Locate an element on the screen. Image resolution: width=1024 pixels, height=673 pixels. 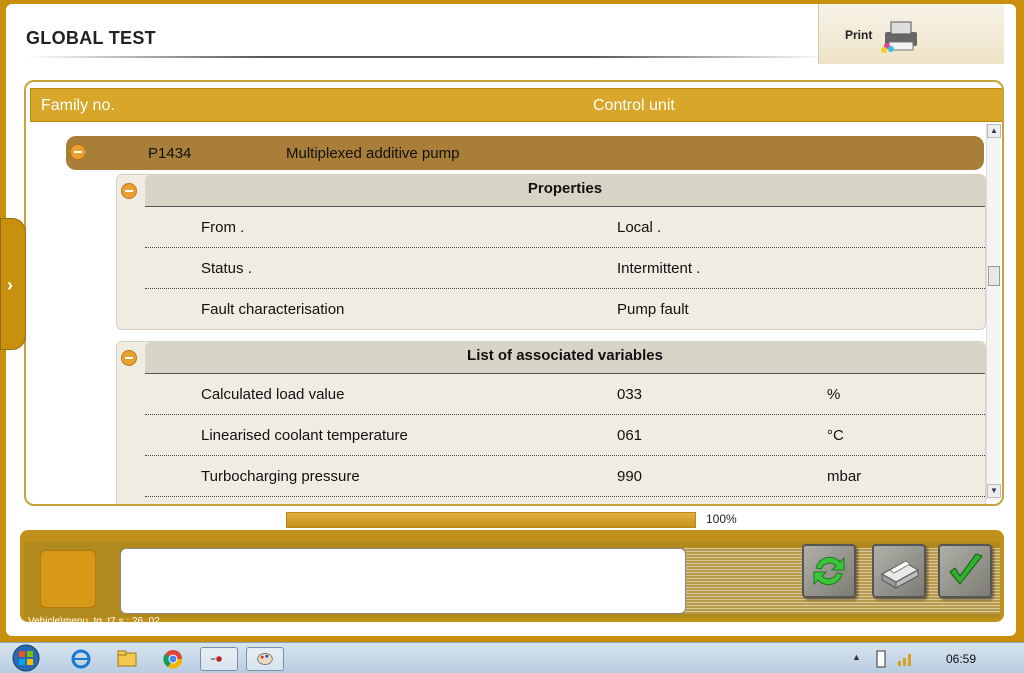
column-family-no: Family no. is located at coordinates (78, 105).